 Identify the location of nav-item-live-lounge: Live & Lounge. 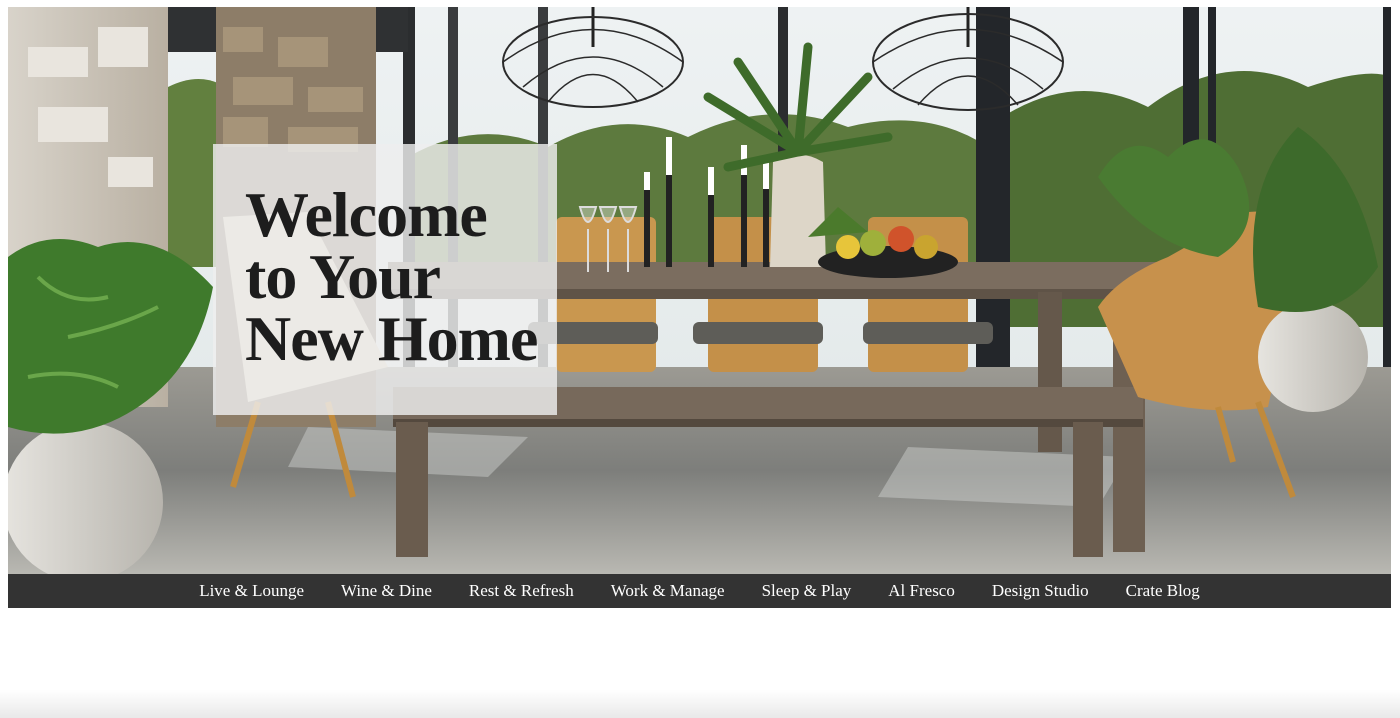
(251, 591).